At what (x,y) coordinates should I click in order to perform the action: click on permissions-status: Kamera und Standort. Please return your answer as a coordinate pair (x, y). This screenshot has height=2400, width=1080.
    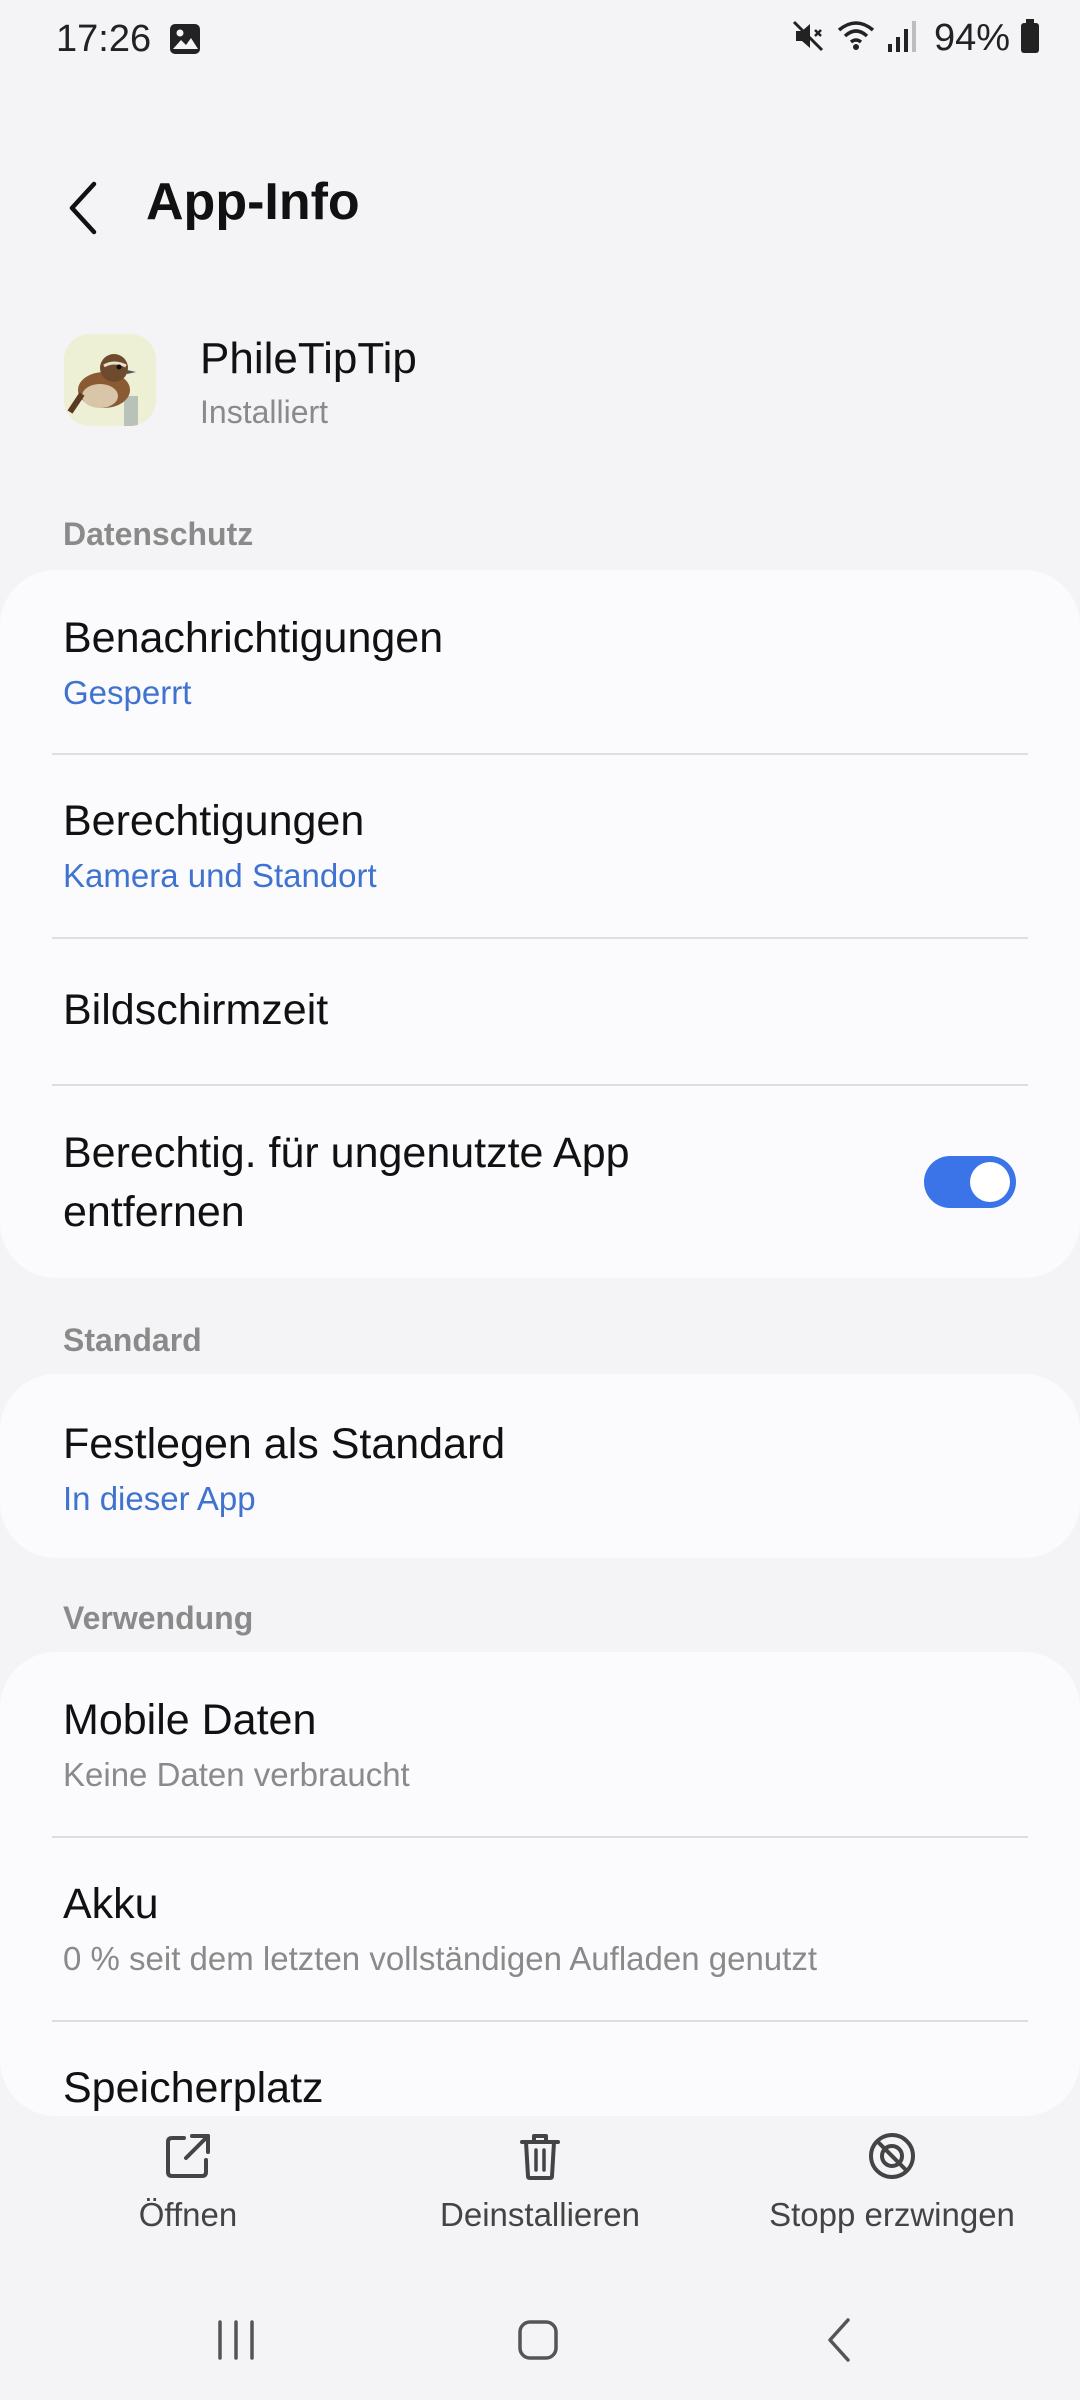
    Looking at the image, I should click on (220, 875).